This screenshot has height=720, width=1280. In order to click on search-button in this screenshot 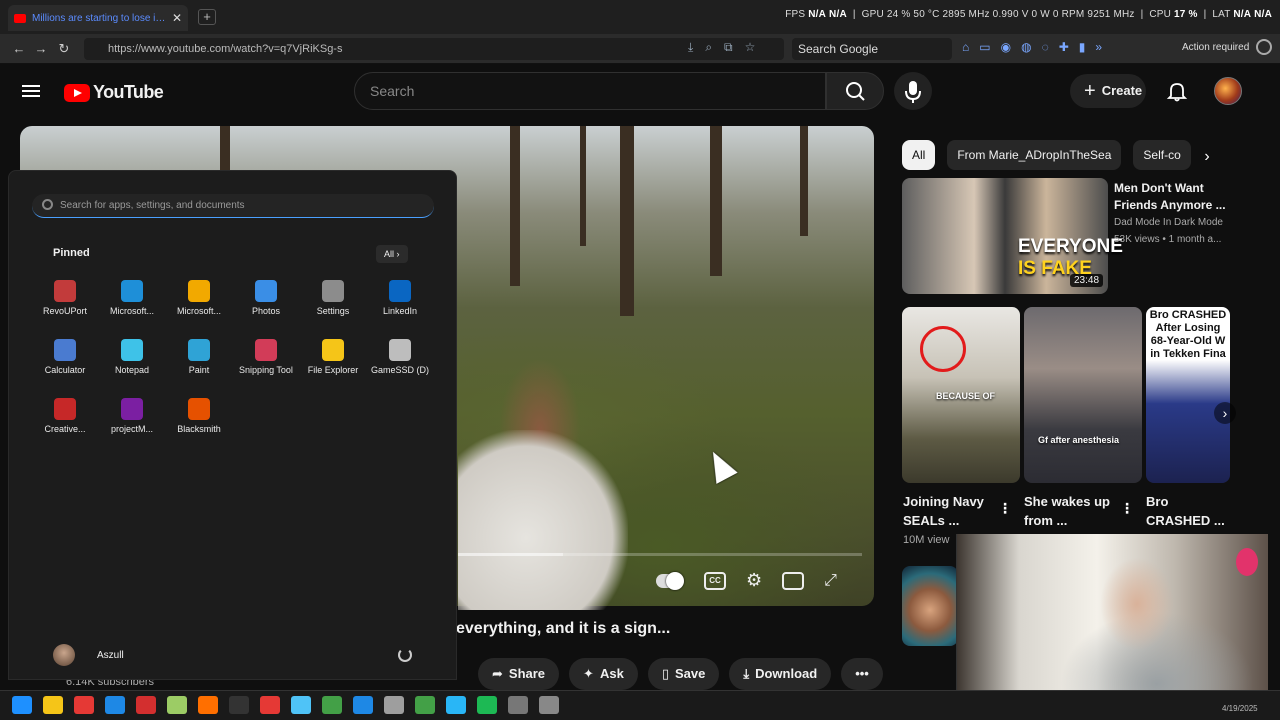, I will do `click(855, 91)`.